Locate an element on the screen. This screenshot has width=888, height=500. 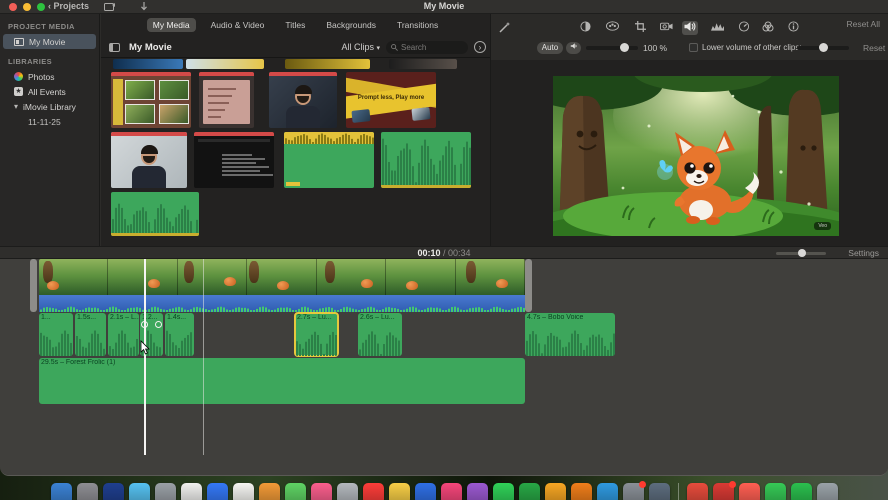
tab-audio-video: Audio & Video is located at coordinates (238, 25).